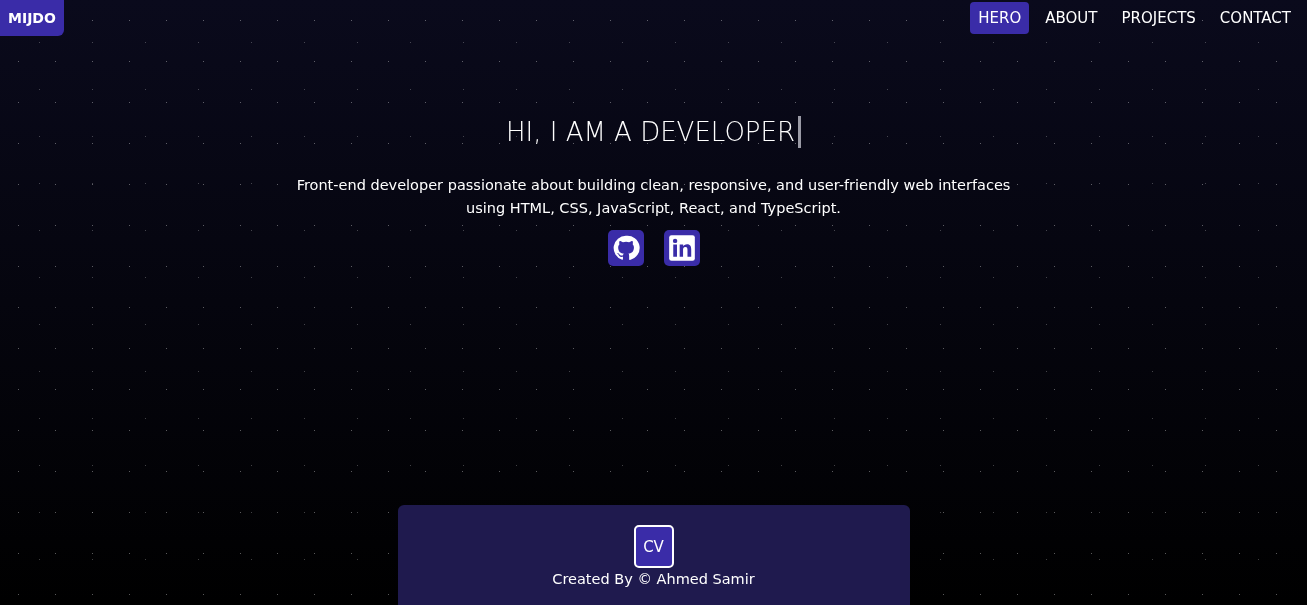  Describe the element at coordinates (653, 197) in the screenshot. I see `hero-description: Front-end developer passionate about building clean, responsive, and user-friendly web interfaces using HTML, CSS, JavaScript, React, and TypeScript.` at that location.